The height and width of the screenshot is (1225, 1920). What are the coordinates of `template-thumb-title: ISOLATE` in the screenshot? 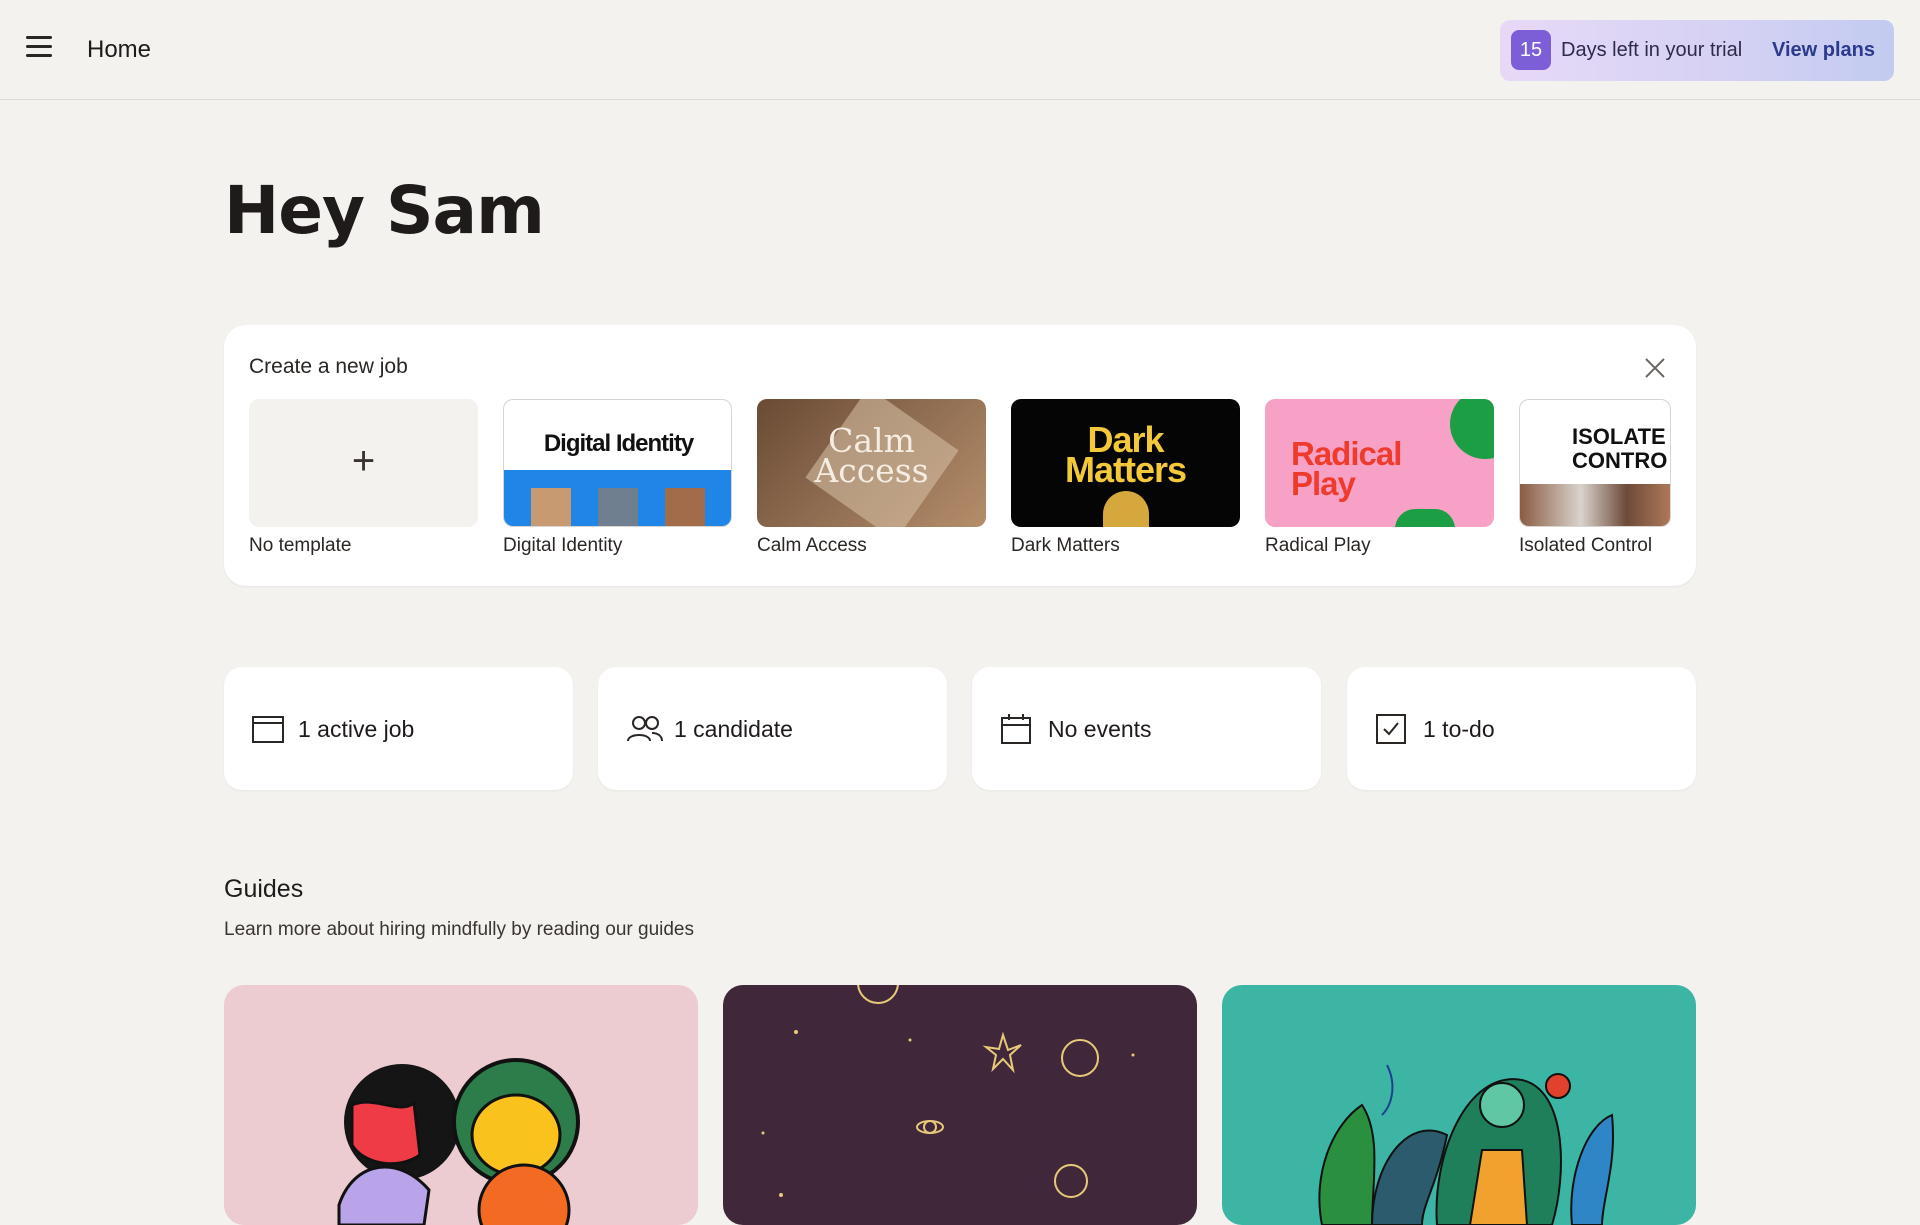 It's located at (1619, 436).